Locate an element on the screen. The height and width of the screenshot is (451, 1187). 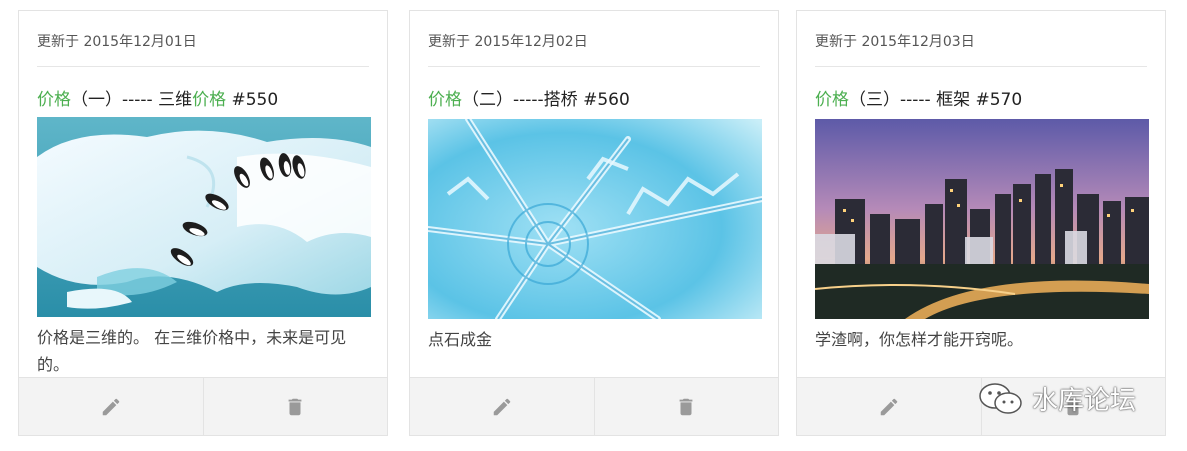
updated-date: 更新于 2015年12月02日 is located at coordinates (508, 42).